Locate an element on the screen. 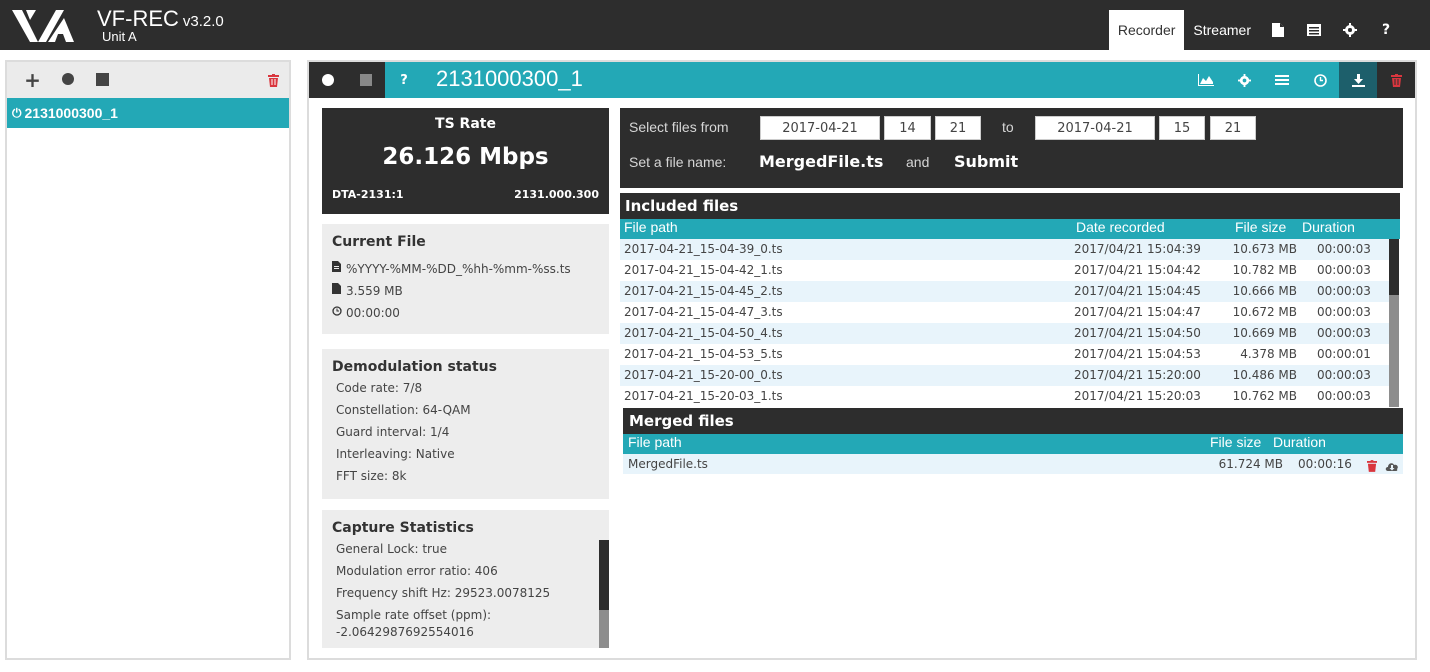  file-size: 10.486 MB is located at coordinates (1264, 375).